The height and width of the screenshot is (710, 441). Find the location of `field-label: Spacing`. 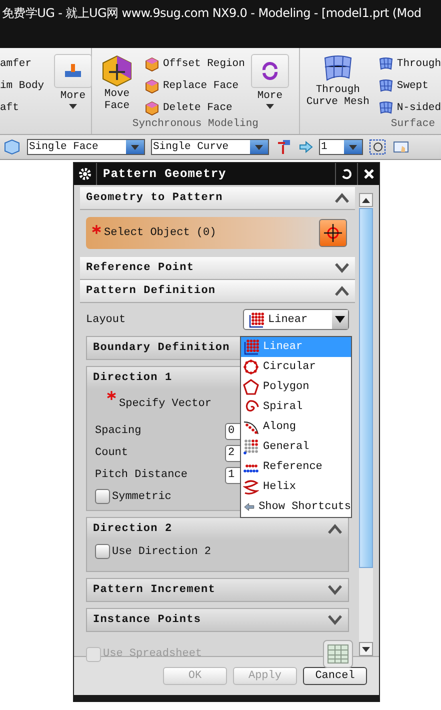

field-label: Spacing is located at coordinates (118, 431).